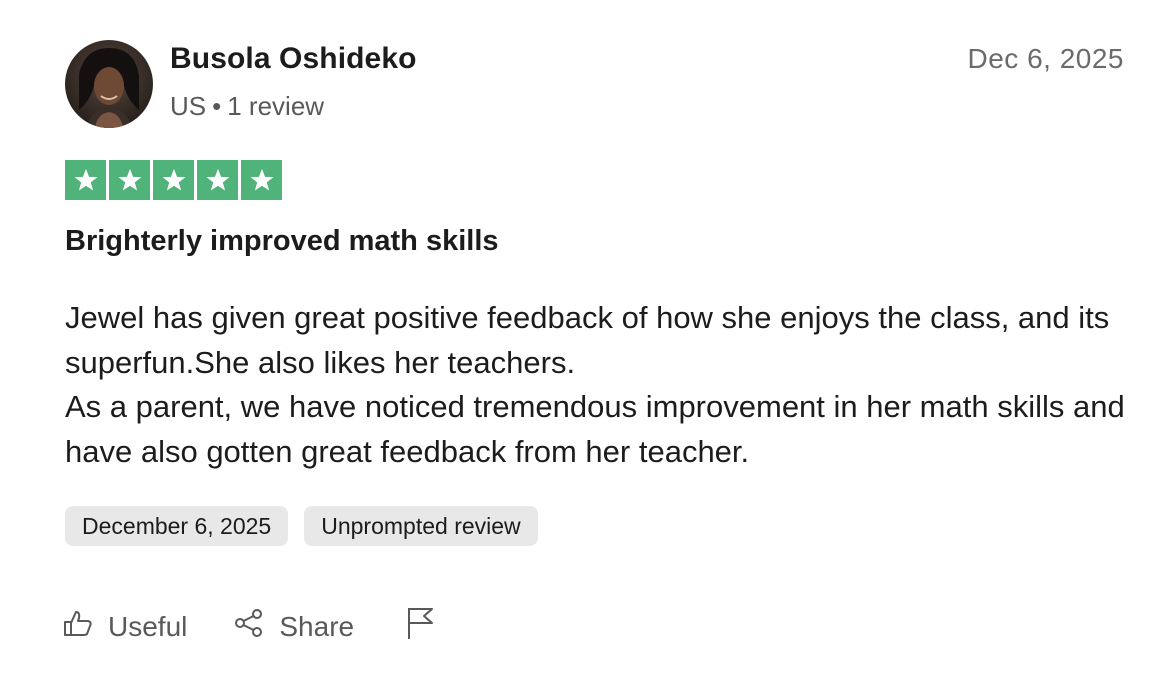 The height and width of the screenshot is (694, 1152). What do you see at coordinates (293, 59) in the screenshot?
I see `reviewer-name: Busola Oshideko` at bounding box center [293, 59].